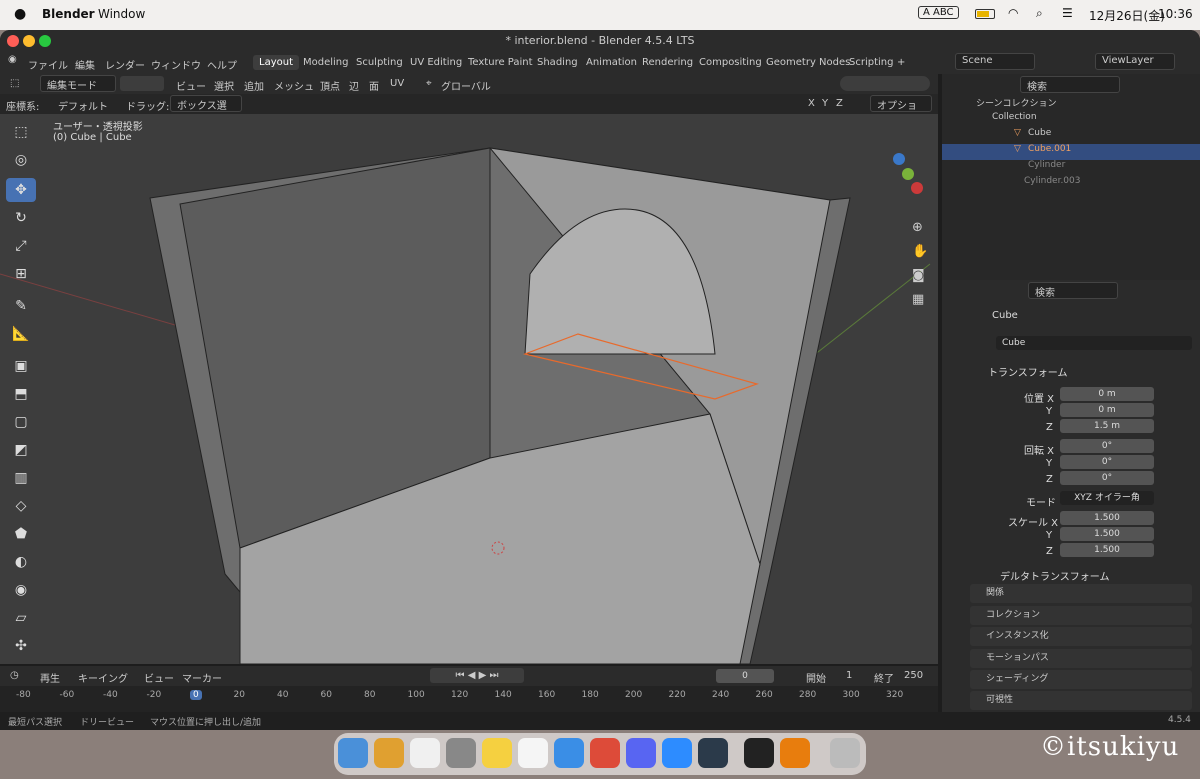  Describe the element at coordinates (222, 64) in the screenshot. I see `menu-help: ヘルプ` at that location.